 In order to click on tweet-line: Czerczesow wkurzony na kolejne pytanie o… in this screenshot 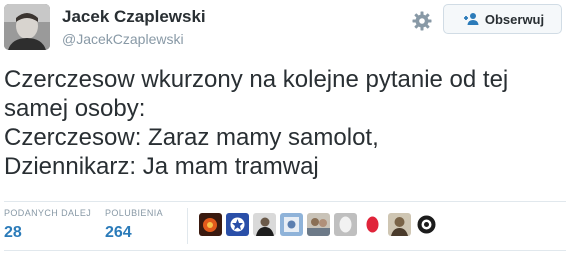, I will do `click(256, 79)`.